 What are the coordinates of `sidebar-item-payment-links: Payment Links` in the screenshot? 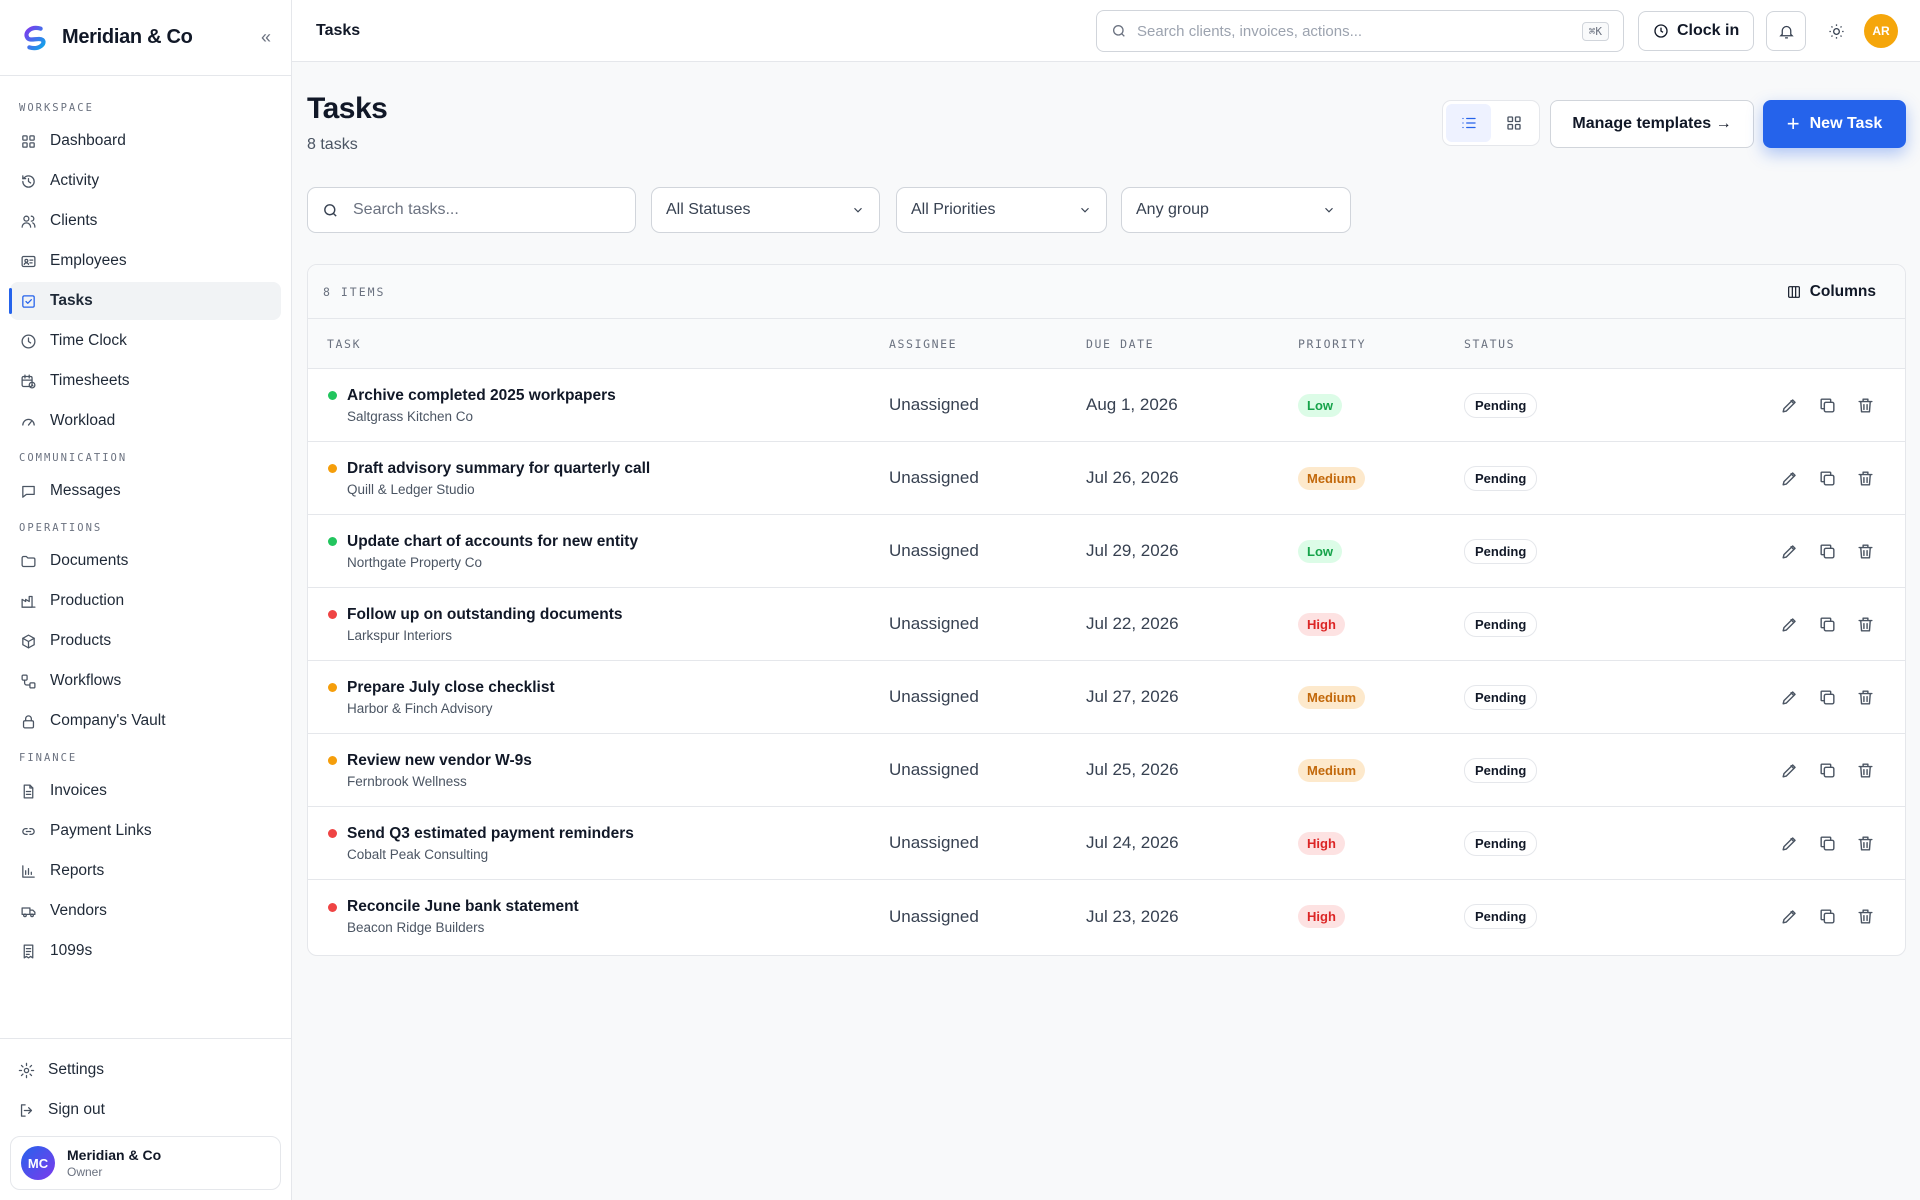 It's located at (145, 831).